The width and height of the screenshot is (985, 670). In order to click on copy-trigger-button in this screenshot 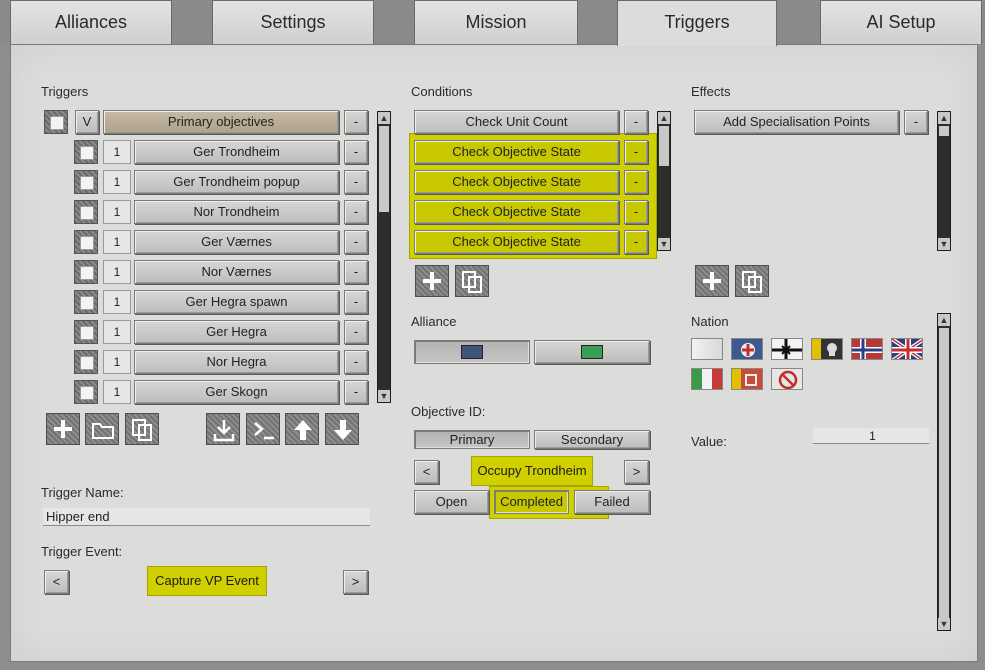, I will do `click(142, 429)`.